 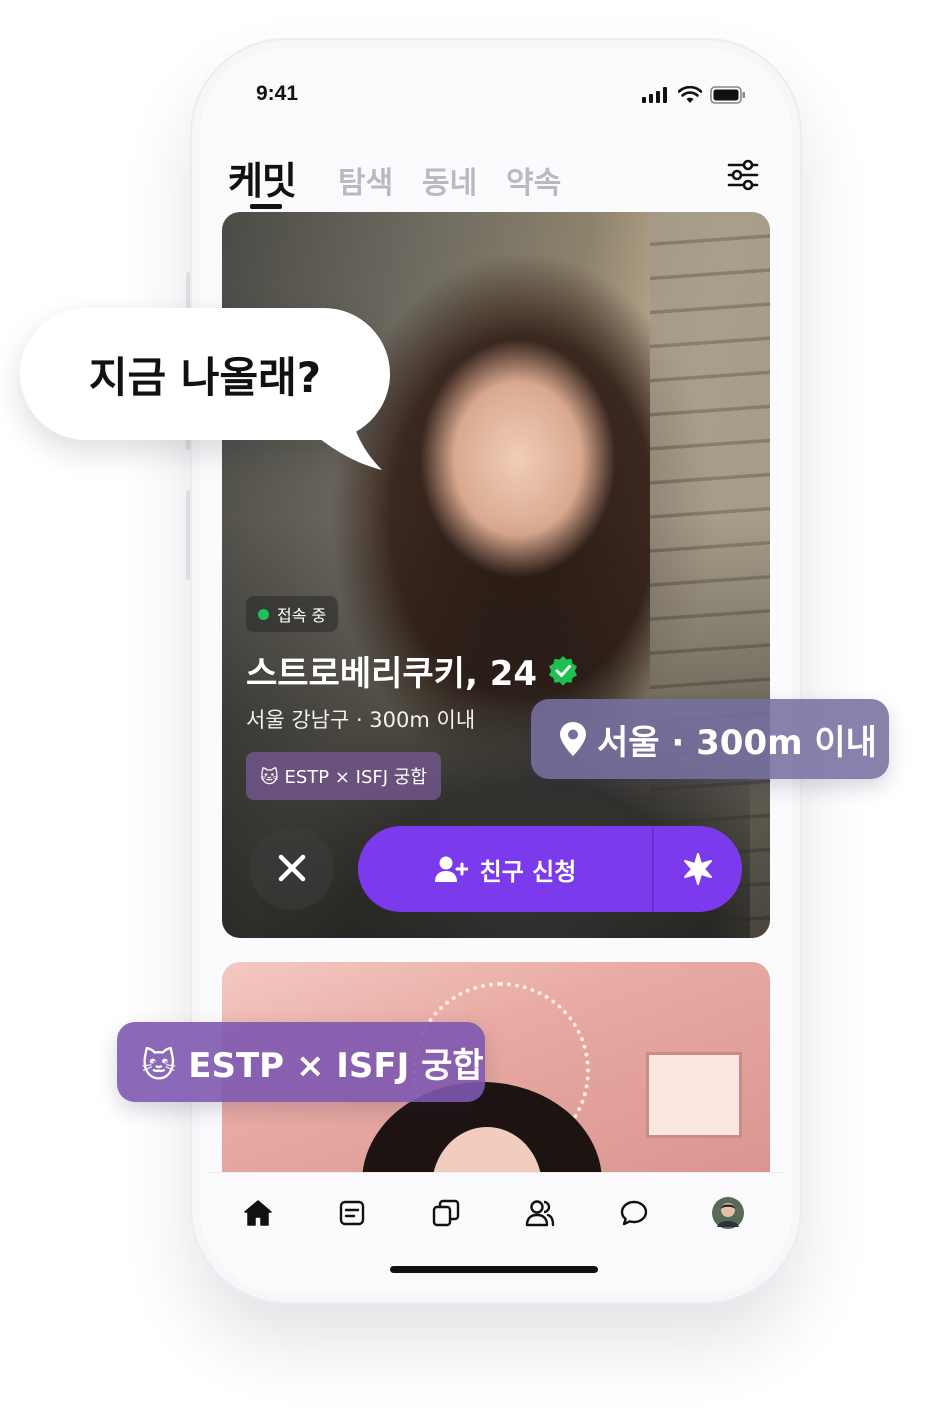 I want to click on mbti-compatibility-pill: 🐱 ESTP × ISFJ 궁합, so click(x=301, y=1062).